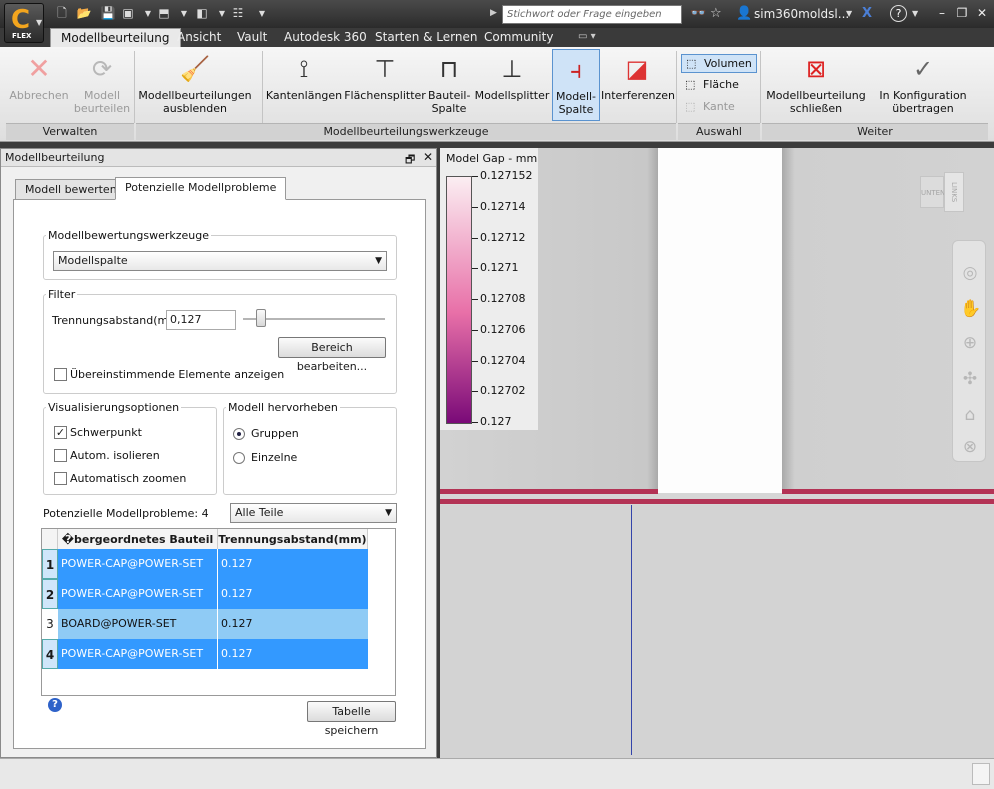 The height and width of the screenshot is (789, 994). I want to click on viewcube: UNTEN LINKS, so click(942, 192).